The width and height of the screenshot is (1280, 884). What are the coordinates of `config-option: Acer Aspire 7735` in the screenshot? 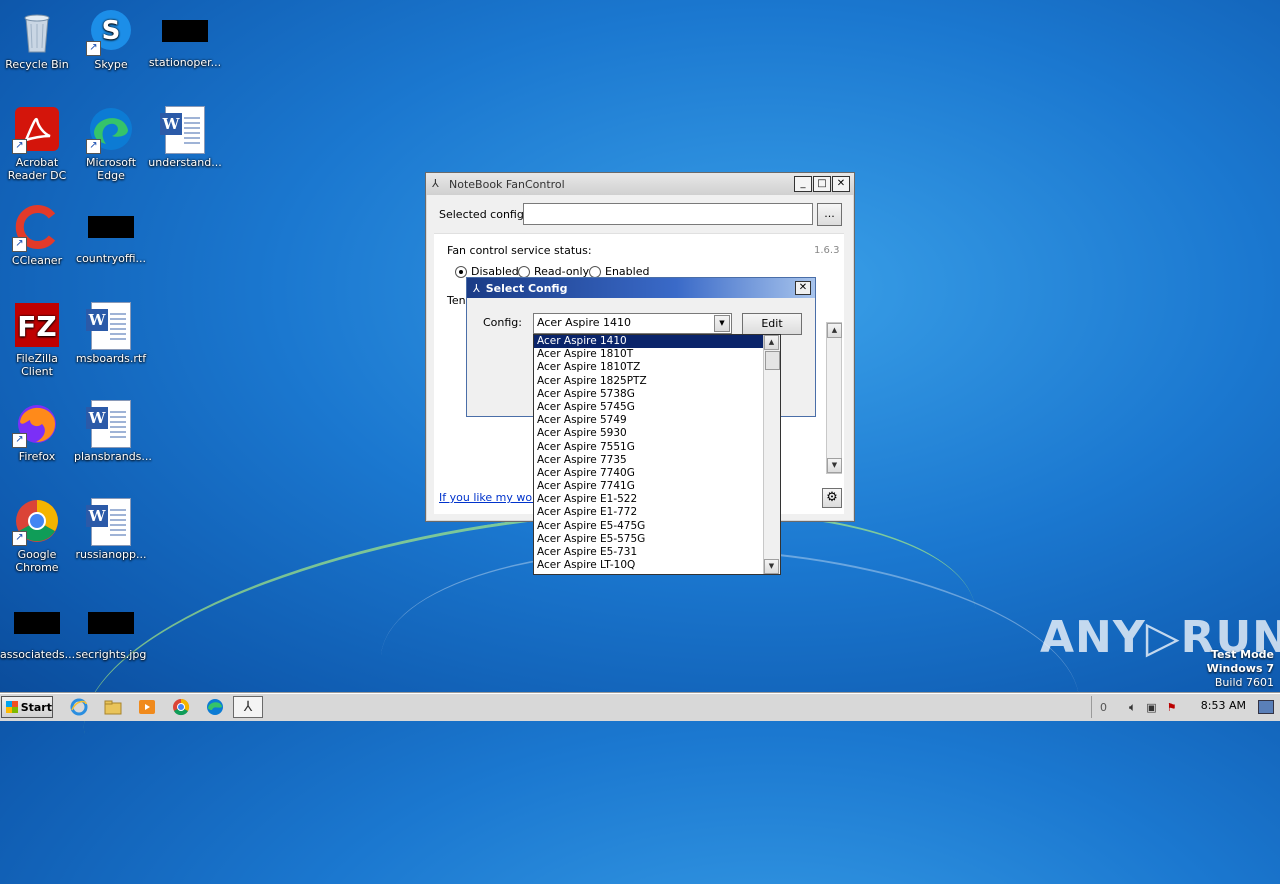 It's located at (648, 460).